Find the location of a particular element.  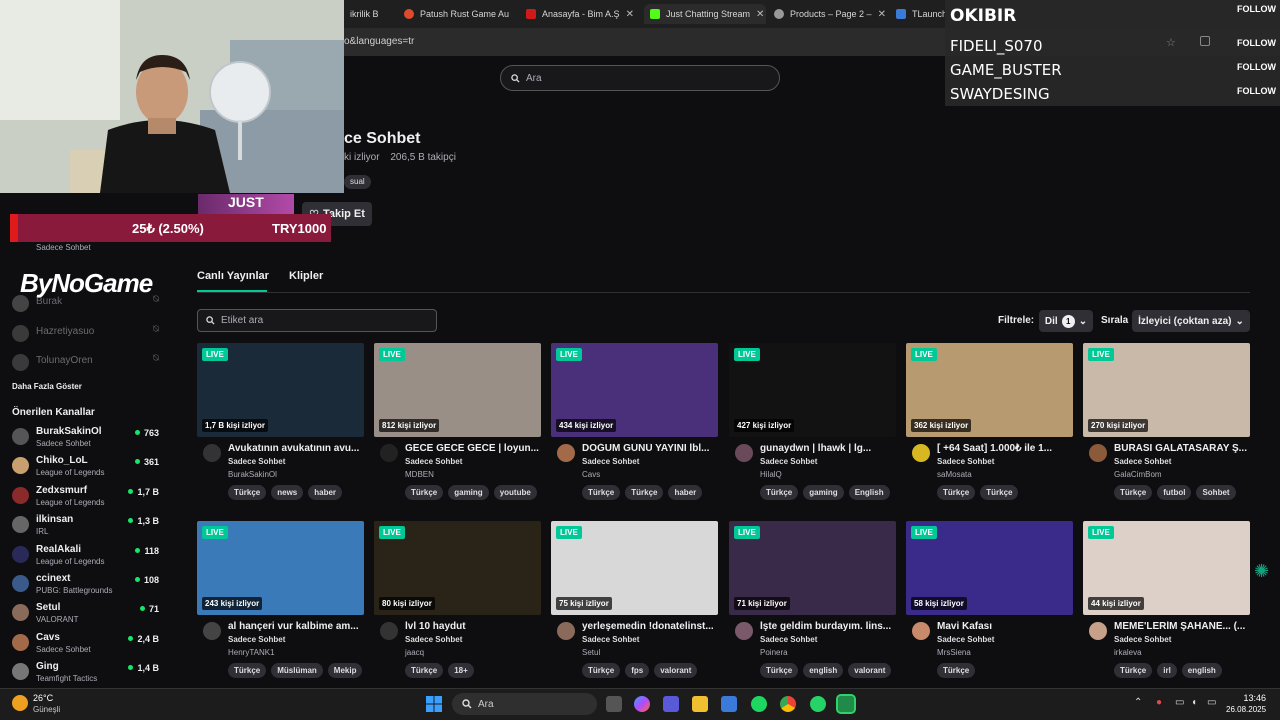

stream-tag: 18+ is located at coordinates (461, 670).